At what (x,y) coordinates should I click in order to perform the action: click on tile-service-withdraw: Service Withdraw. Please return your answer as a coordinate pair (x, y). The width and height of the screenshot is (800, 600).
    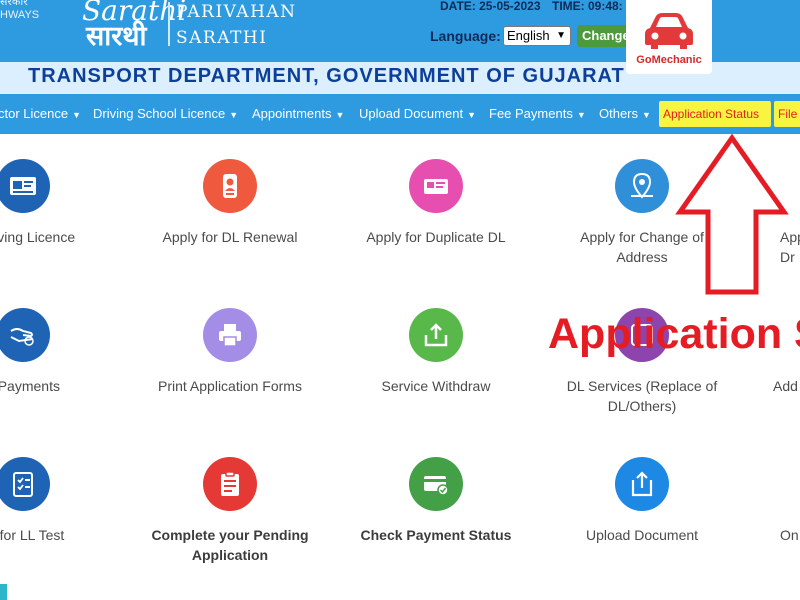
    Looking at the image, I should click on (436, 368).